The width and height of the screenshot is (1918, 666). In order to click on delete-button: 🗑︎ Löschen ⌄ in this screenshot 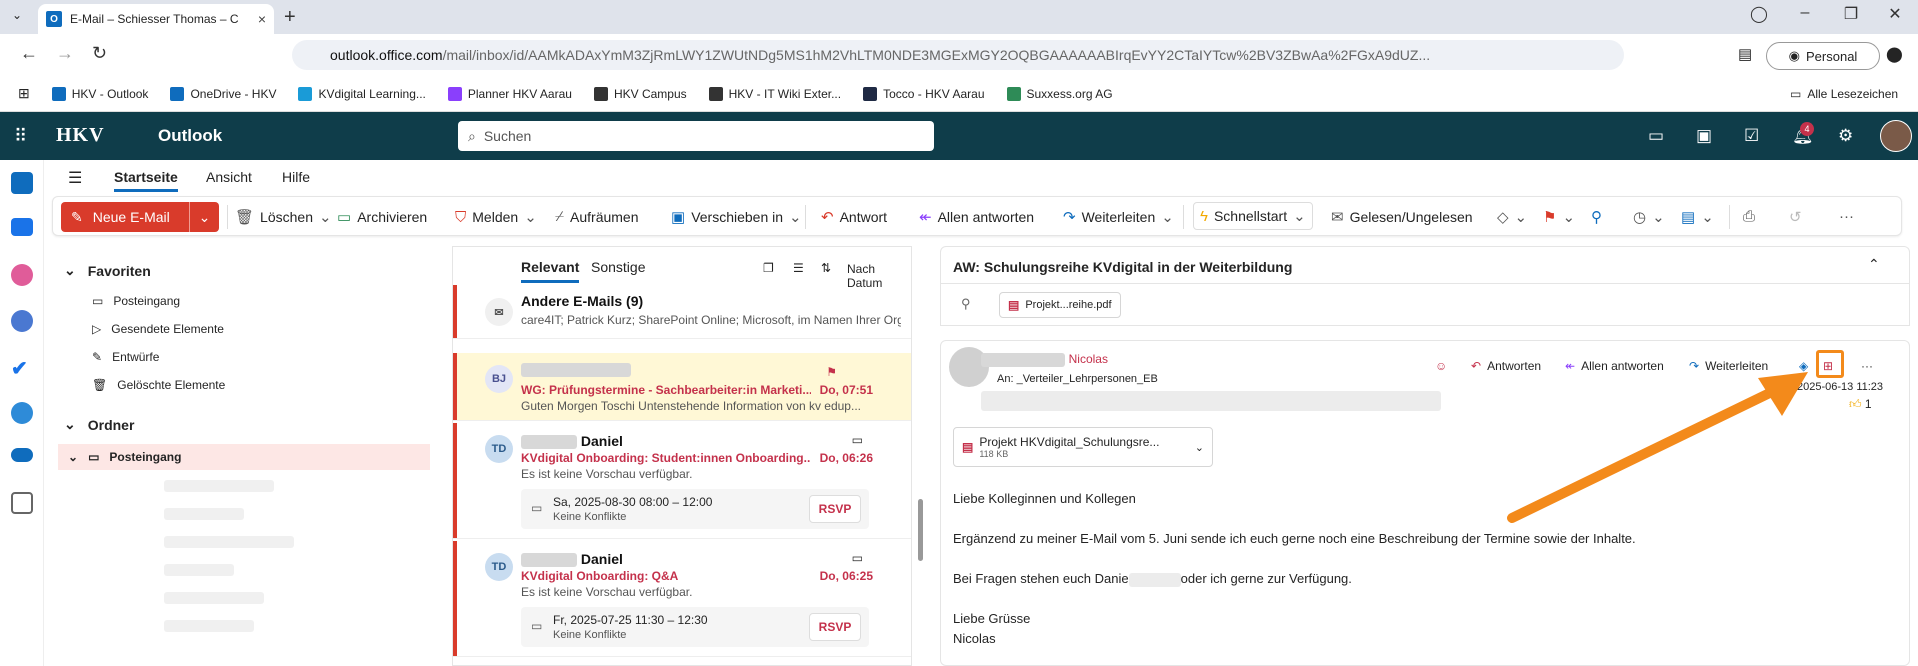, I will do `click(283, 217)`.